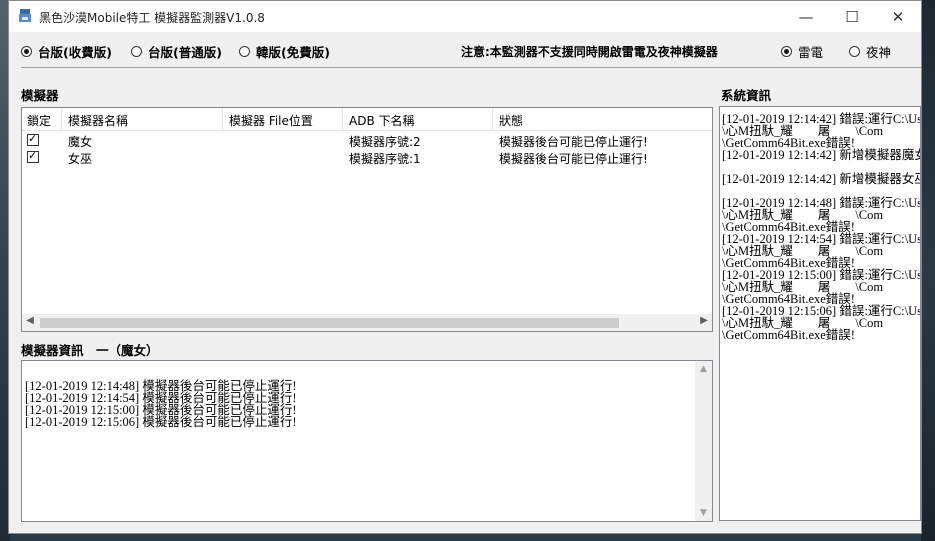 This screenshot has width=935, height=541. I want to click on system-section-title: 系統資訊, so click(746, 95).